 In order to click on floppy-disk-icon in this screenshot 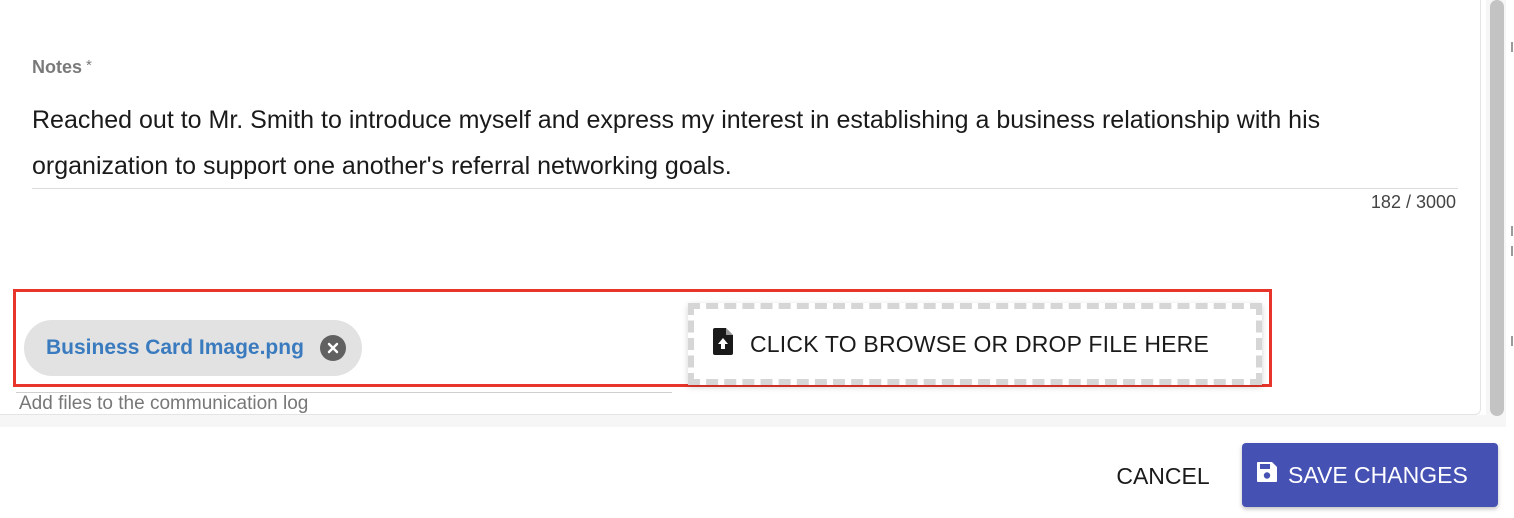, I will do `click(1267, 475)`.